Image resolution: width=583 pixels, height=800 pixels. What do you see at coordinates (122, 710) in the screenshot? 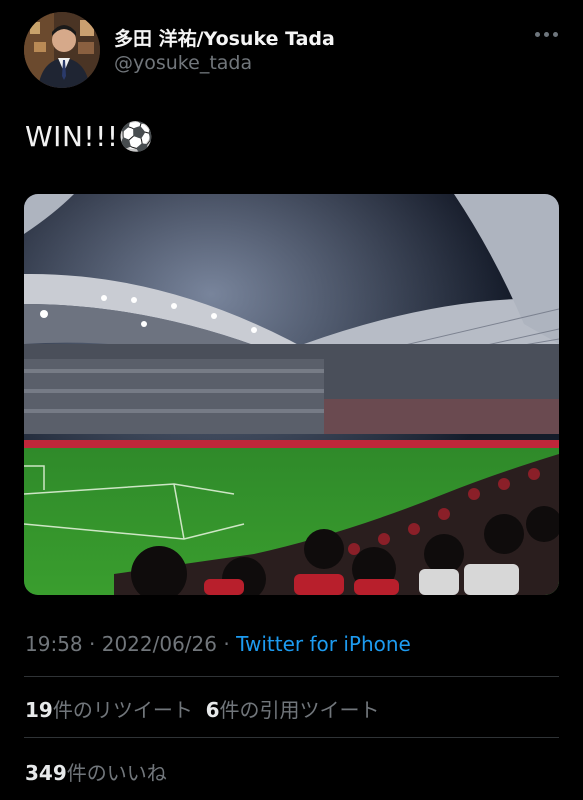
I see `retweets-label: 件のリツイート` at bounding box center [122, 710].